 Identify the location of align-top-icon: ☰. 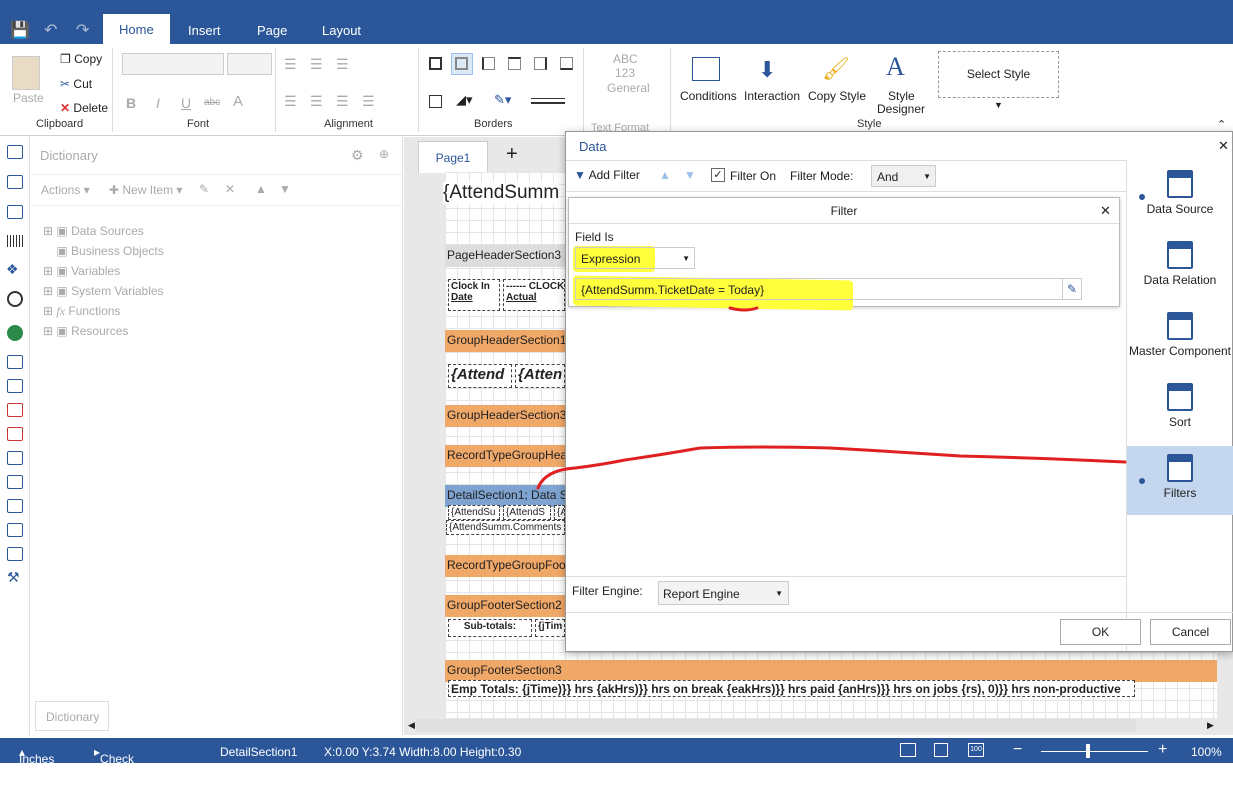
(290, 64).